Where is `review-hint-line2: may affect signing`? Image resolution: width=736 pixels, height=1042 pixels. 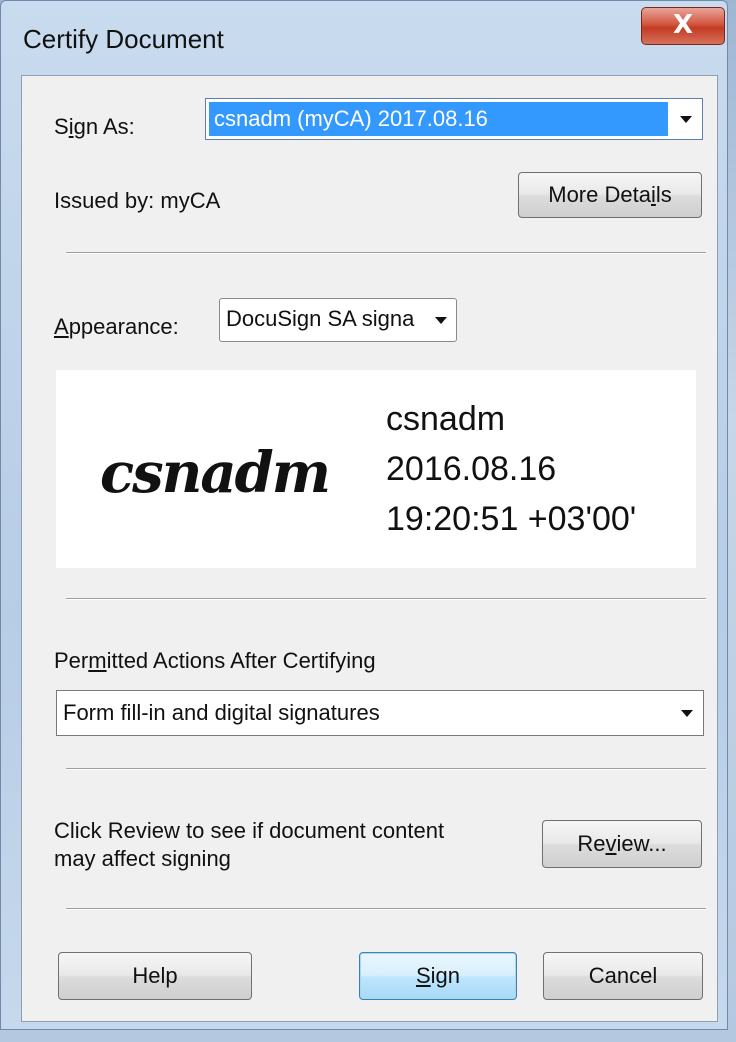
review-hint-line2: may affect signing is located at coordinates (142, 858).